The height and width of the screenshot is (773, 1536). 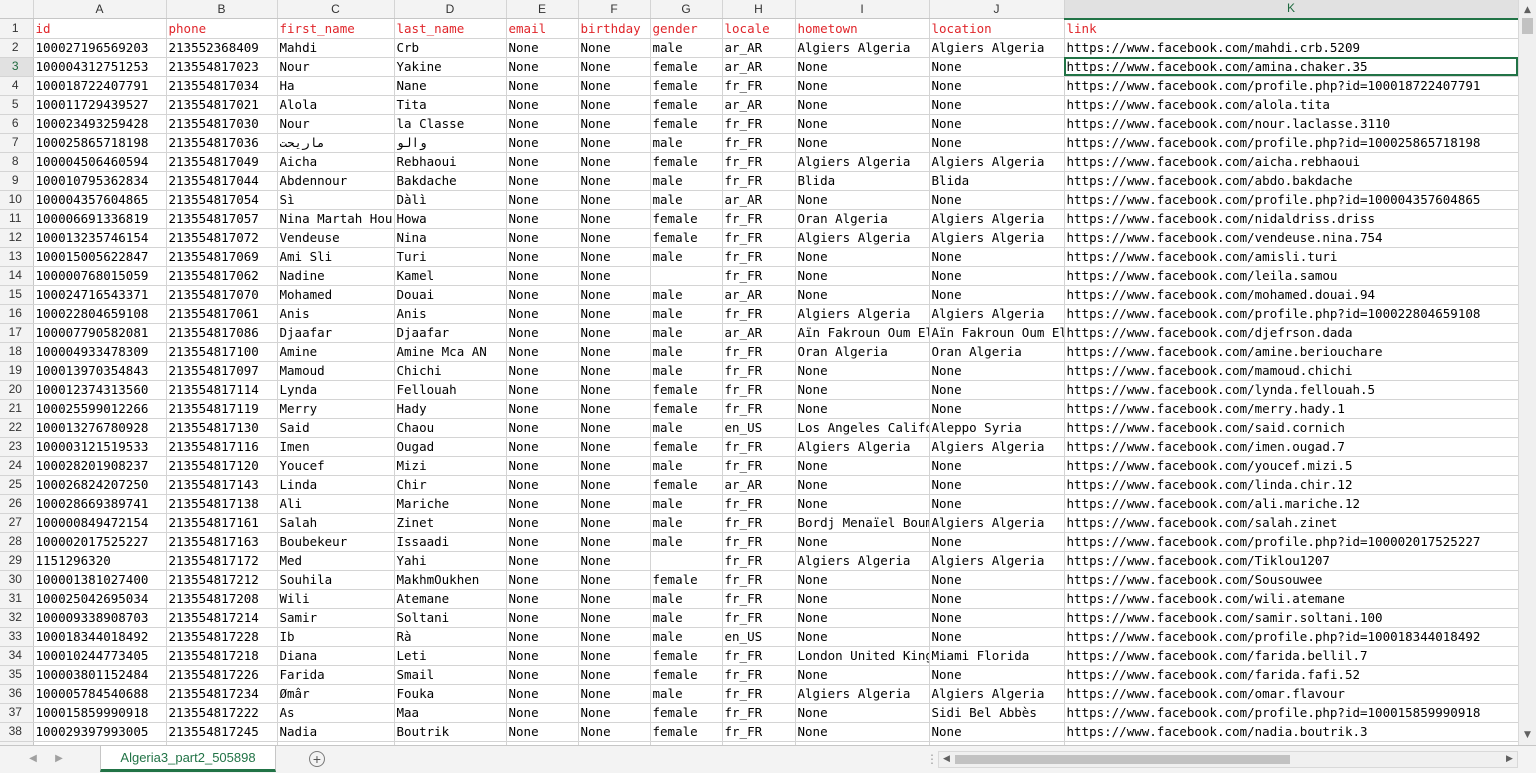 I want to click on cell-k38: https://www.facebook.com/nadia.boutrik.3, so click(x=1291, y=732).